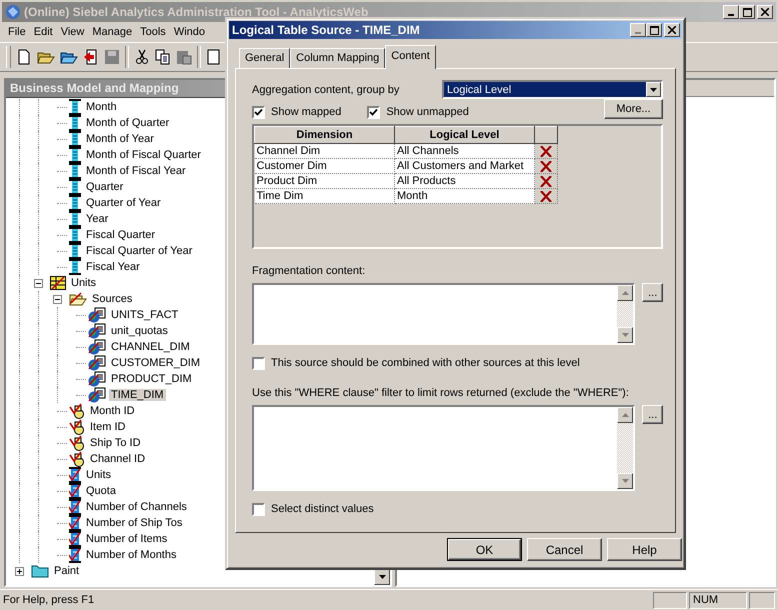 The image size is (778, 610). Describe the element at coordinates (552, 89) in the screenshot. I see `group-by-dropdown: Logical Level` at that location.